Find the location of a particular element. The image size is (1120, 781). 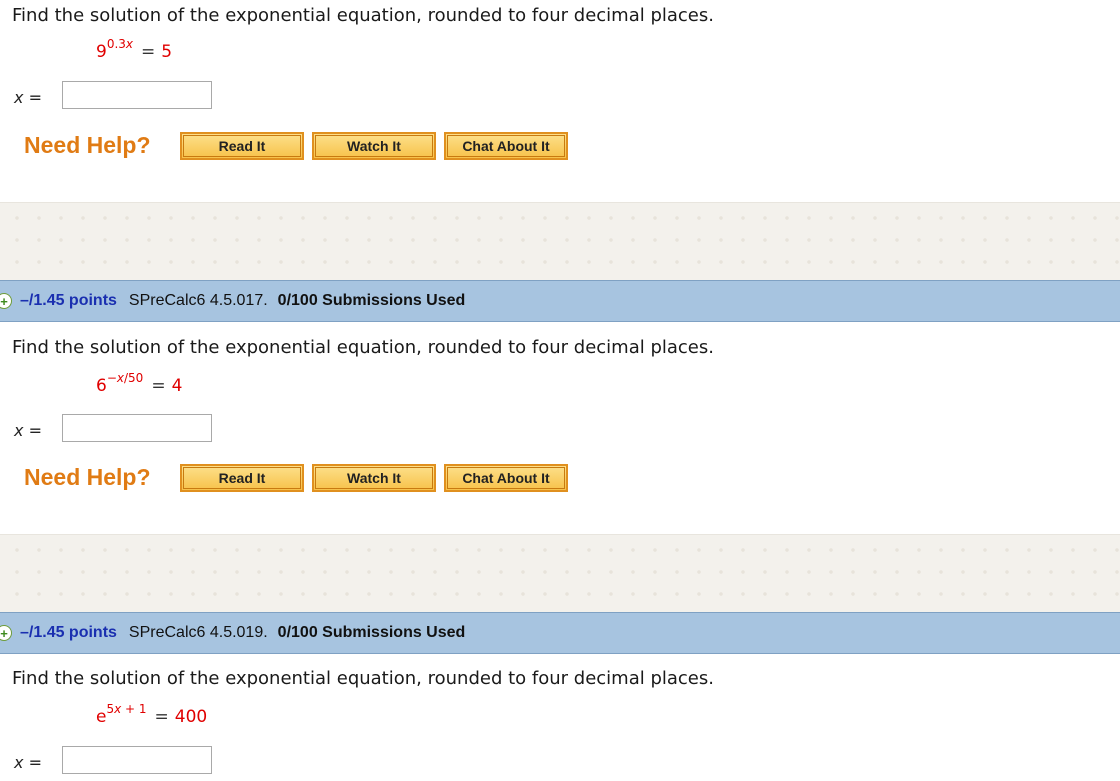

equation: 6−x/50 = 4 is located at coordinates (139, 383).